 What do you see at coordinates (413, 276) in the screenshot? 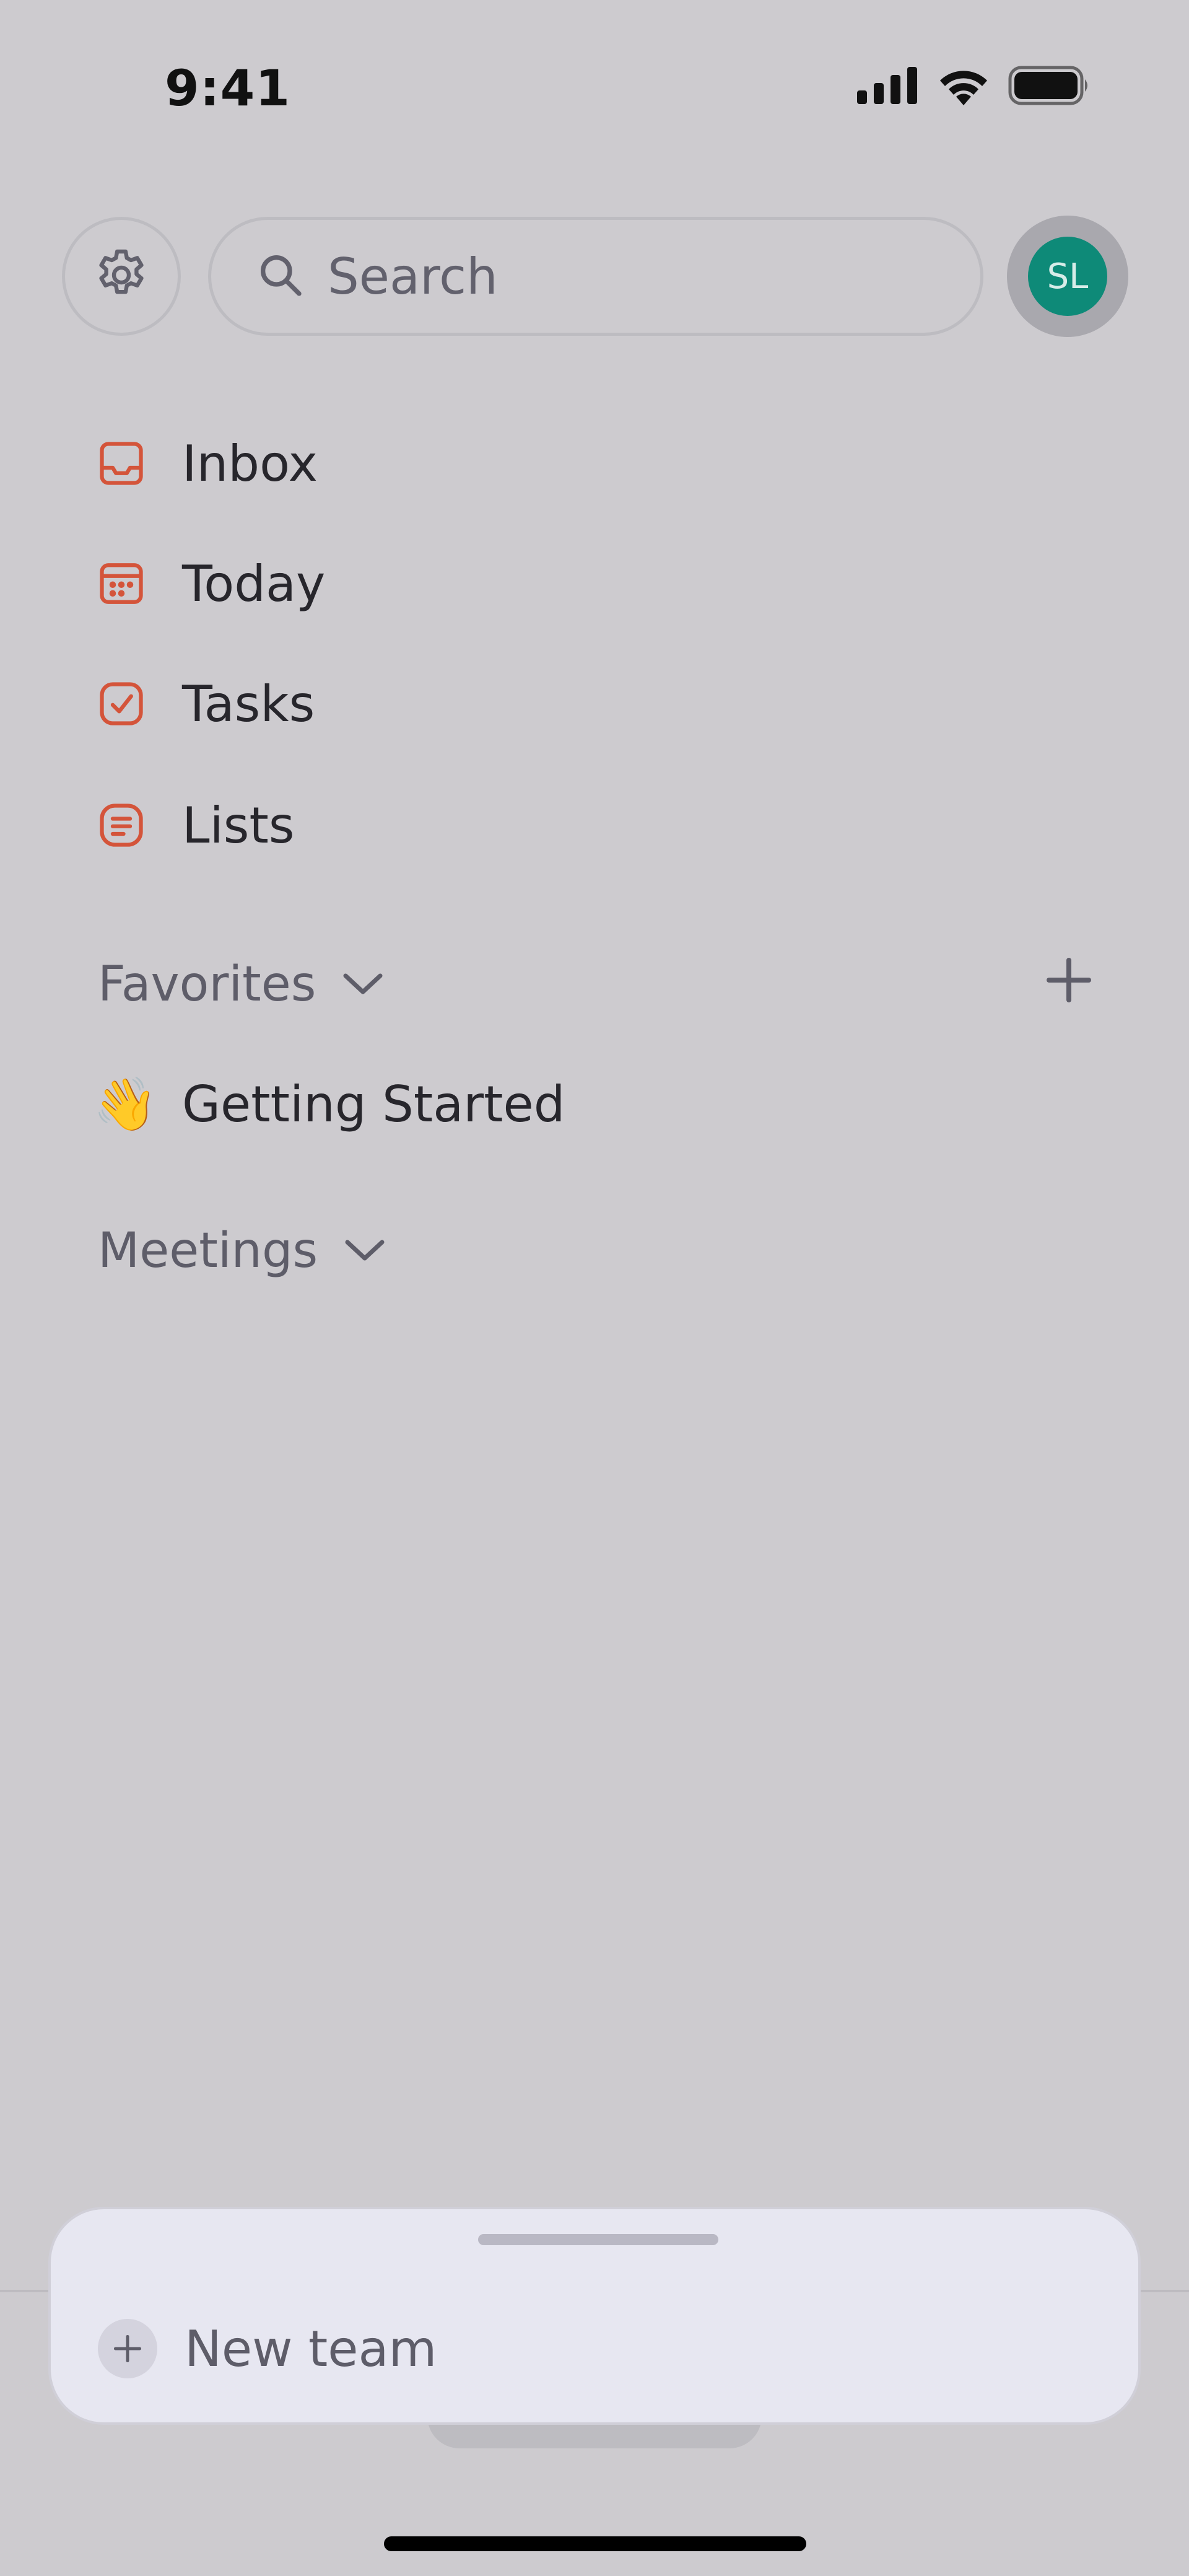
I see `search-placeholder: Search` at bounding box center [413, 276].